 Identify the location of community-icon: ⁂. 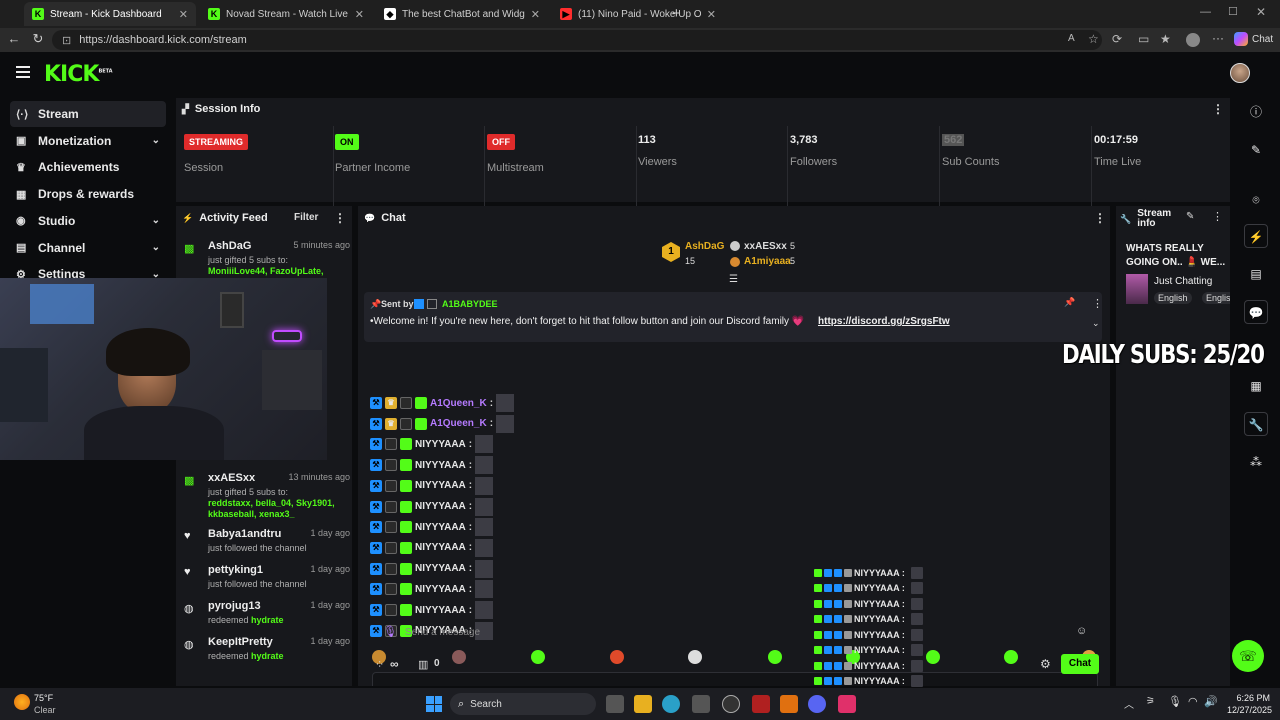
(1256, 462).